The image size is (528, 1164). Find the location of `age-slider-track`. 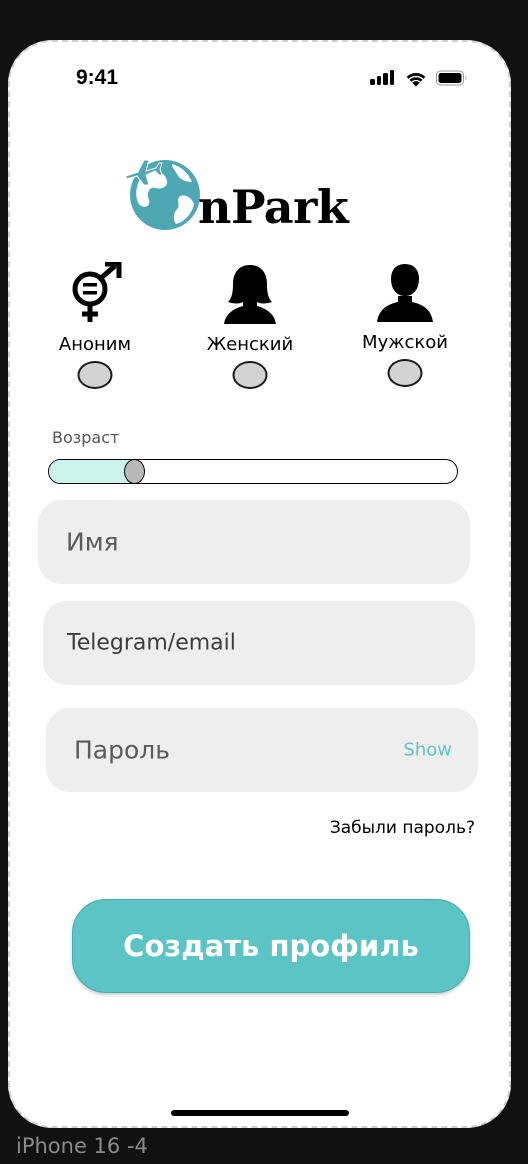

age-slider-track is located at coordinates (253, 471).